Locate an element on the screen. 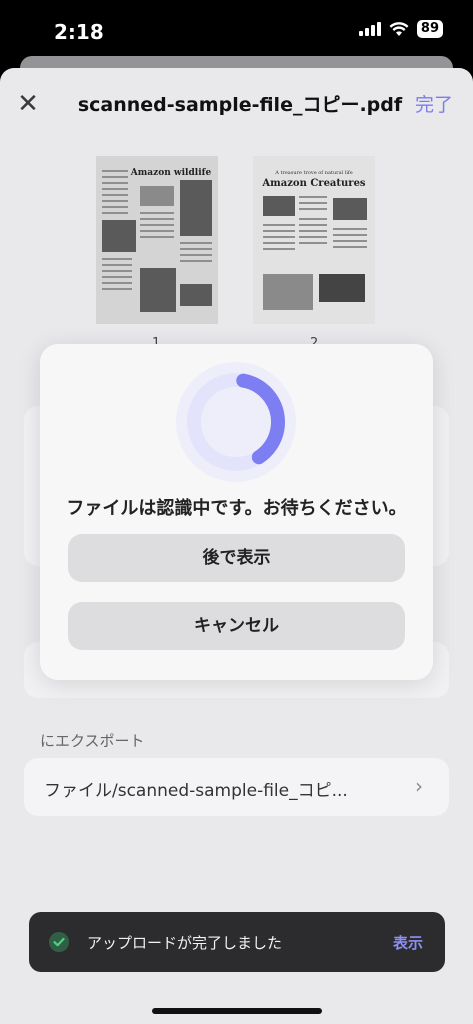 This screenshot has height=1024, width=473. page-thumbnail-title: Amazon Creatures is located at coordinates (314, 183).